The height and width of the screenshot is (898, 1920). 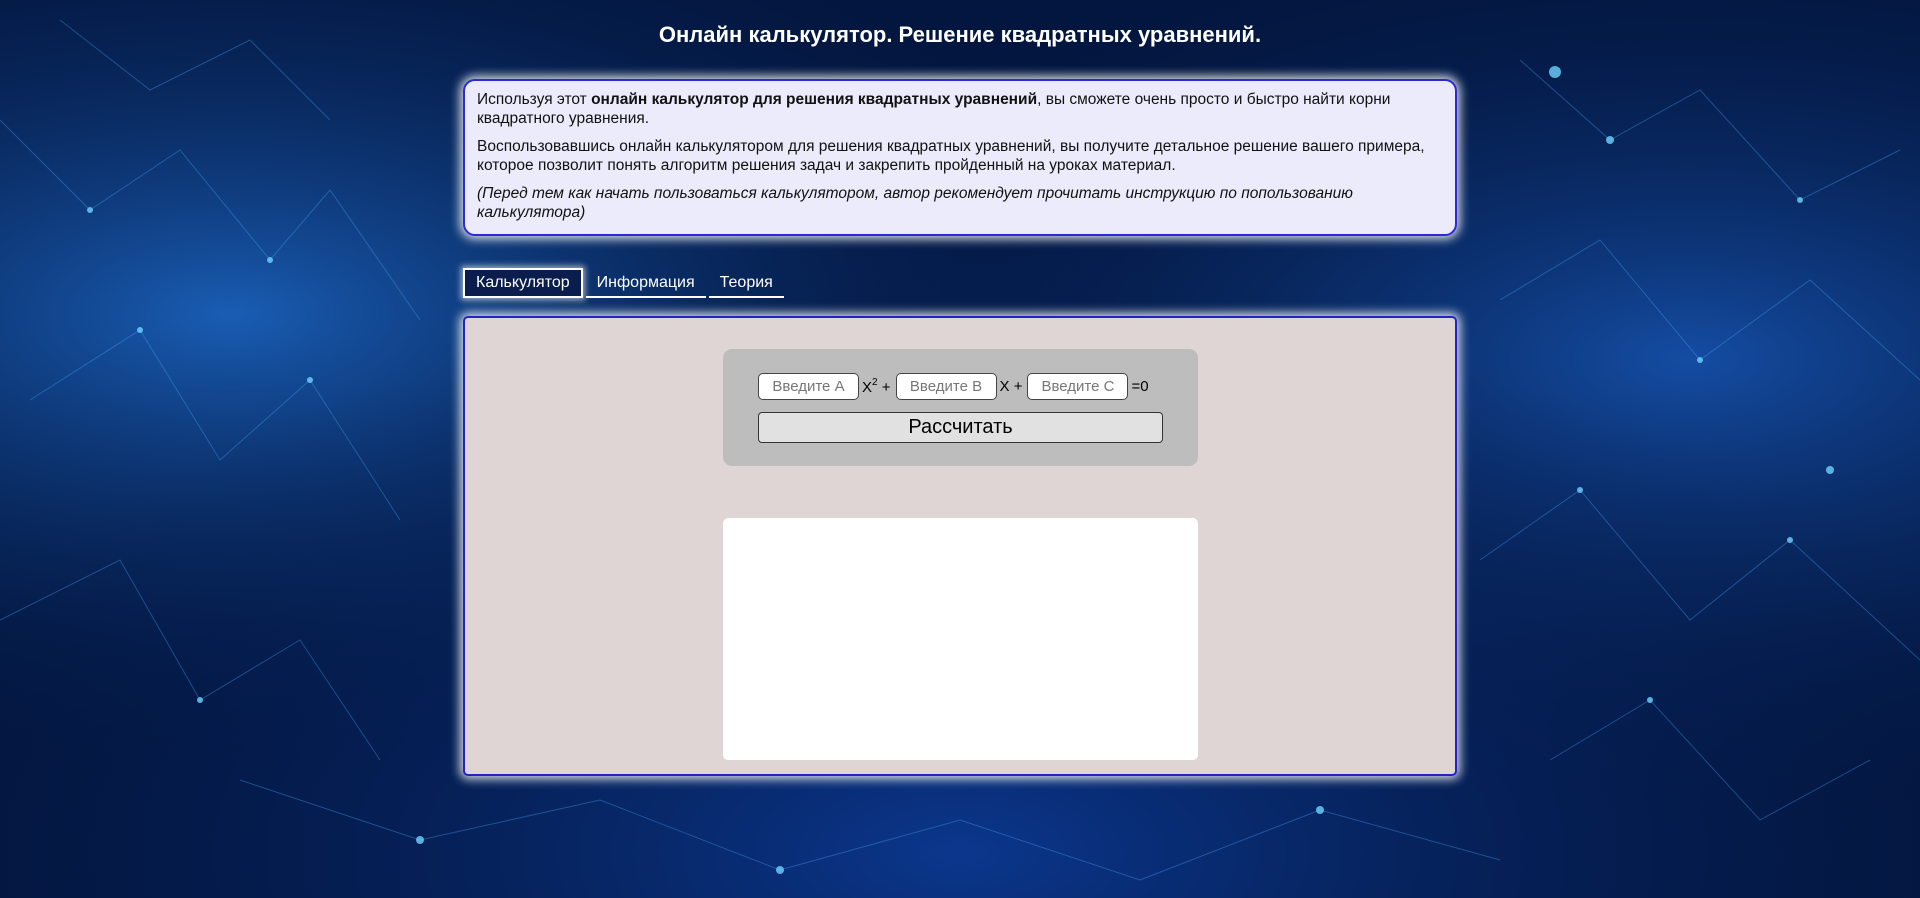 I want to click on x-squared-term: X2 +, so click(x=876, y=386).